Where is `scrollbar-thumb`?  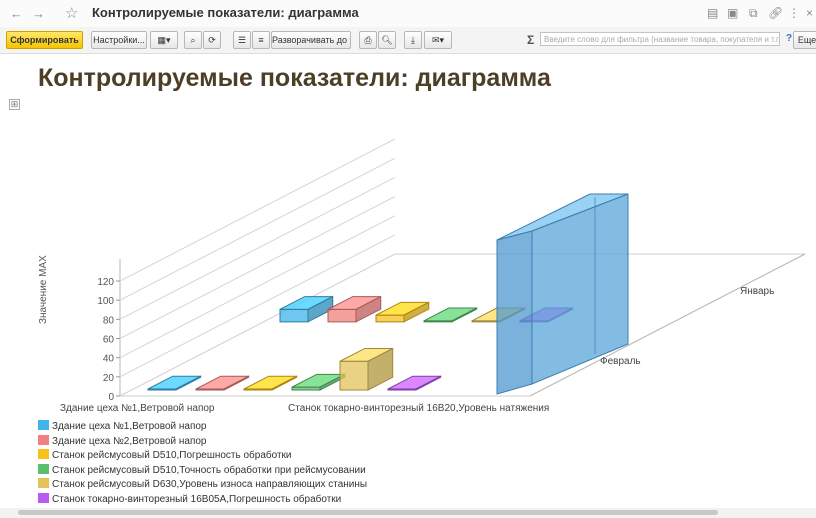 scrollbar-thumb is located at coordinates (368, 512).